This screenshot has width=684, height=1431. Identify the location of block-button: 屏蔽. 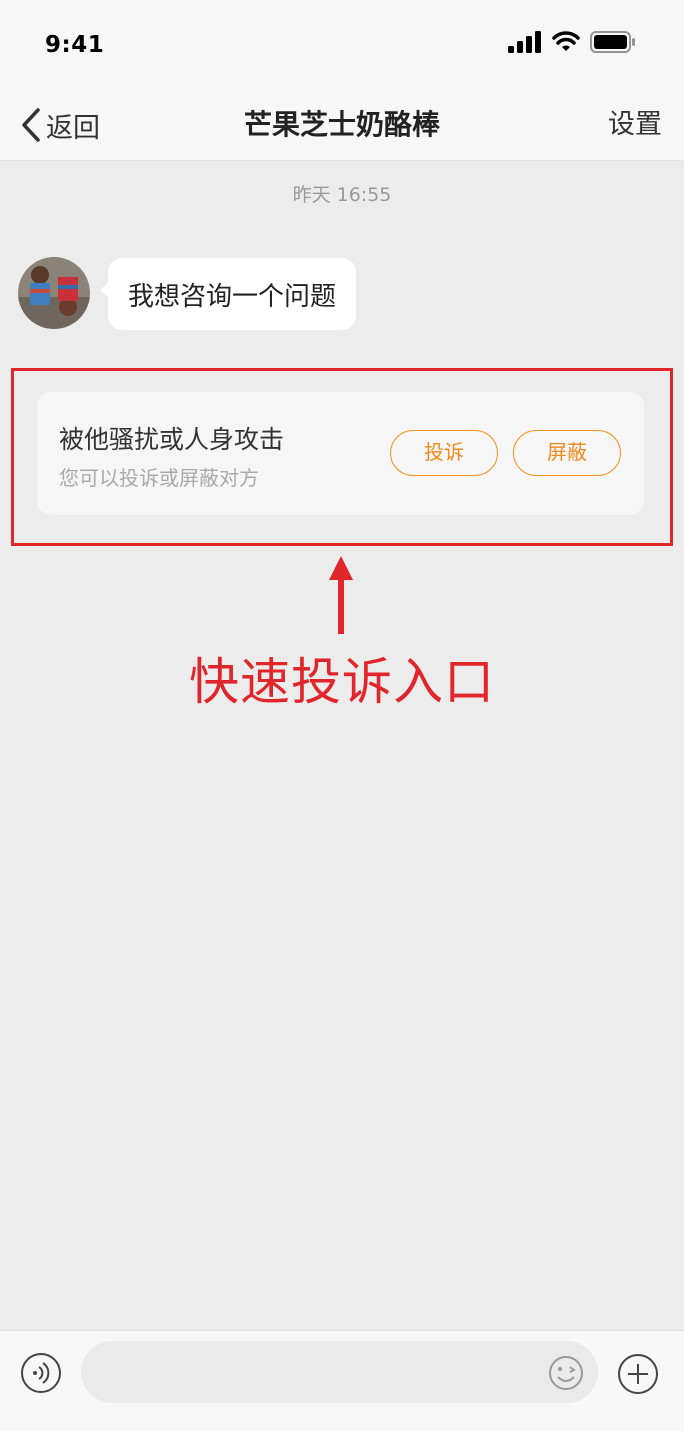
(567, 453).